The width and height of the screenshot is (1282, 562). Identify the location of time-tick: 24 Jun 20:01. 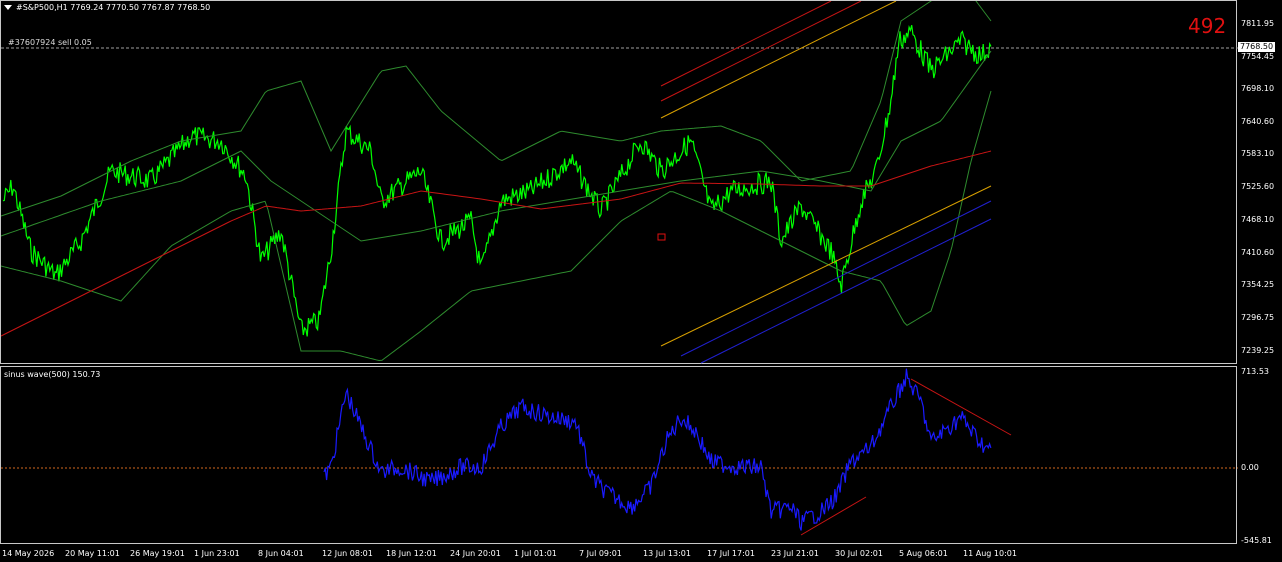
(475, 553).